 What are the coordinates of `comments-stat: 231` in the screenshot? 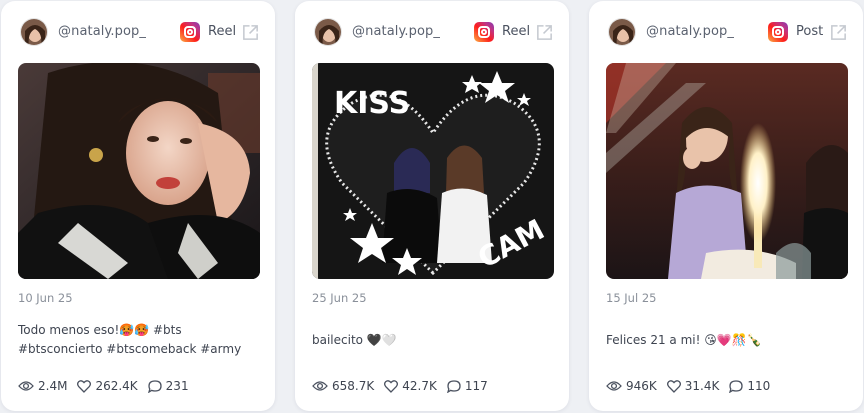 It's located at (168, 386).